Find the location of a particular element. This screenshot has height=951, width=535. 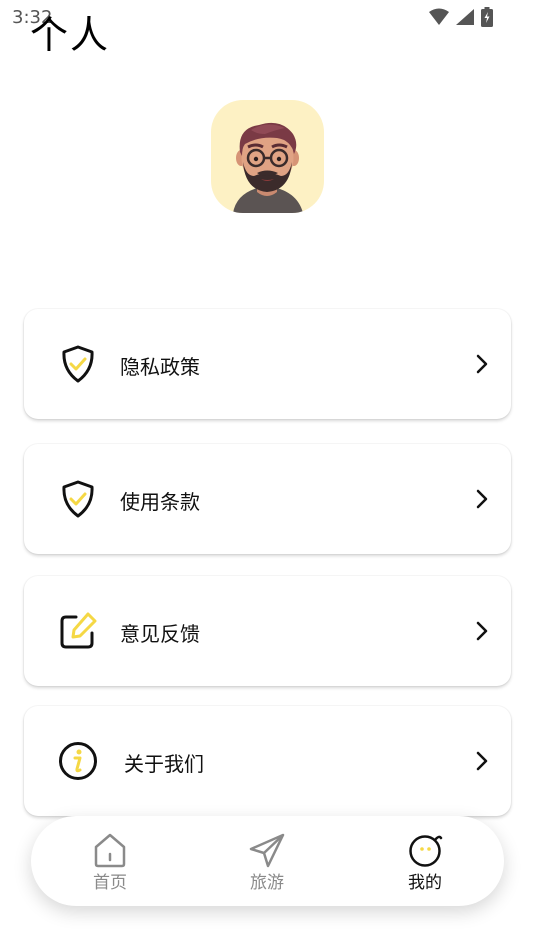

nav-label-travel: 旅游 is located at coordinates (267, 883).